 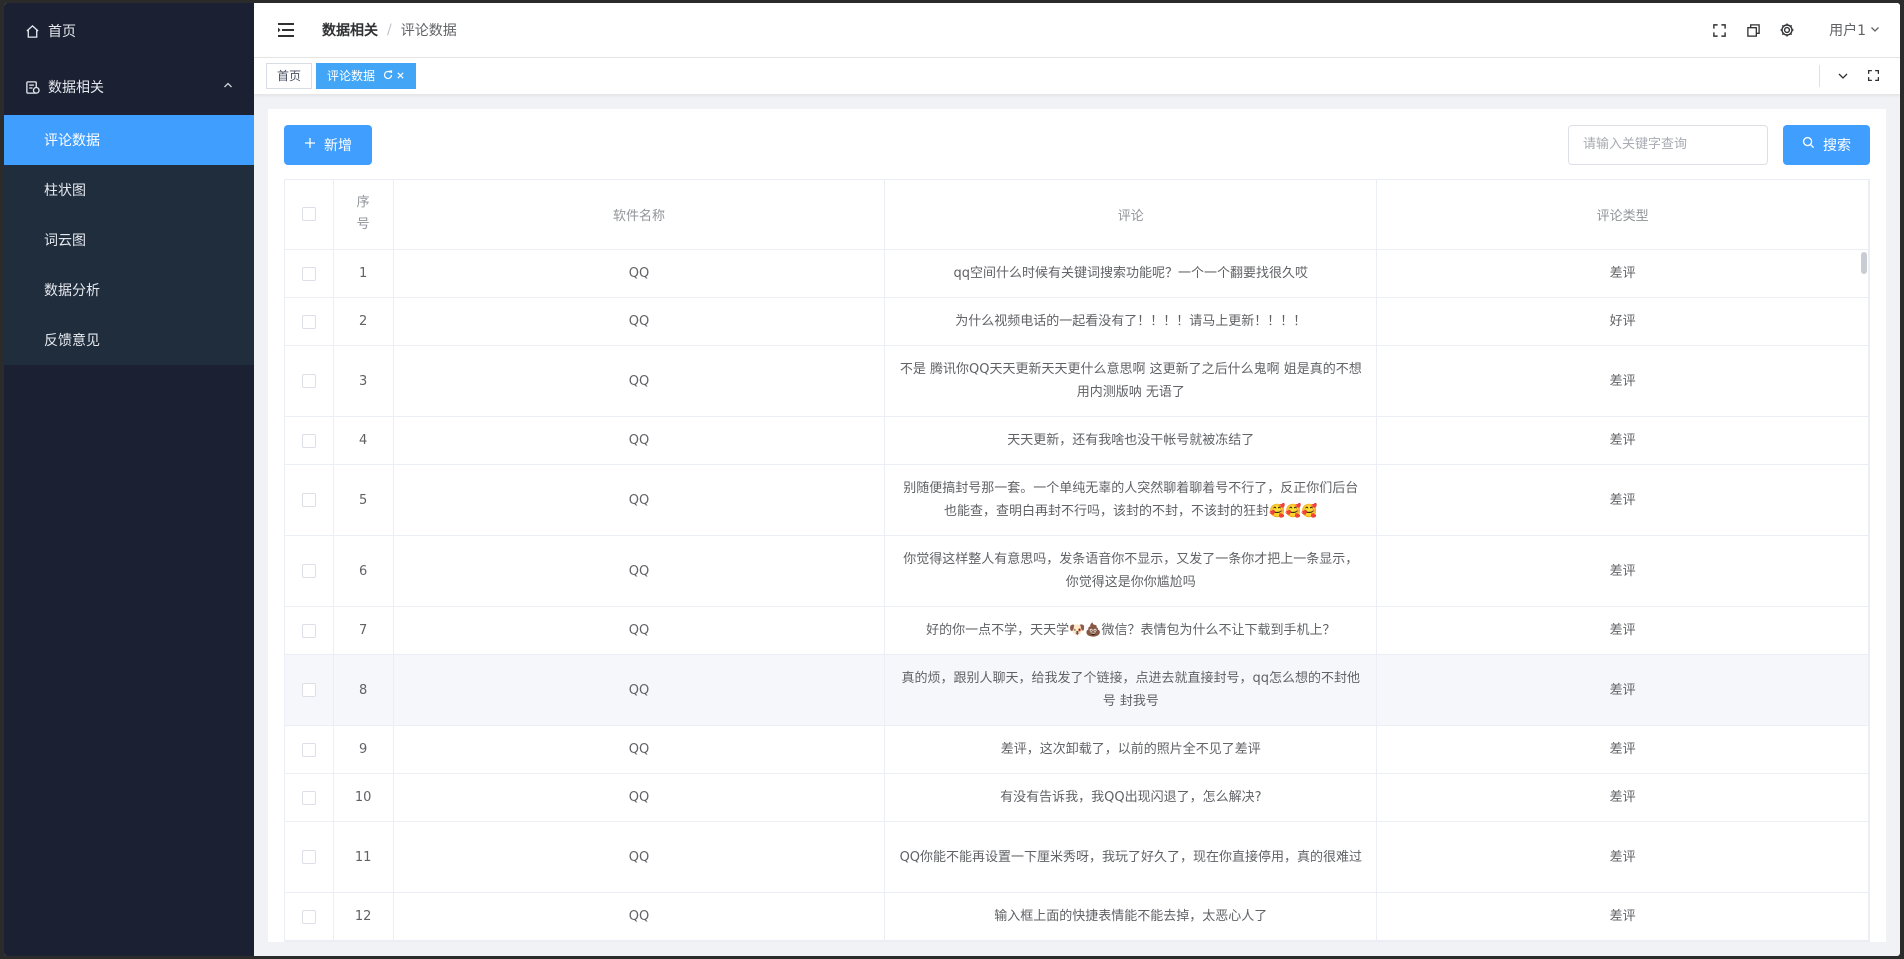 I want to click on breadcrumb: 数据相关 / 评论数据, so click(x=389, y=30).